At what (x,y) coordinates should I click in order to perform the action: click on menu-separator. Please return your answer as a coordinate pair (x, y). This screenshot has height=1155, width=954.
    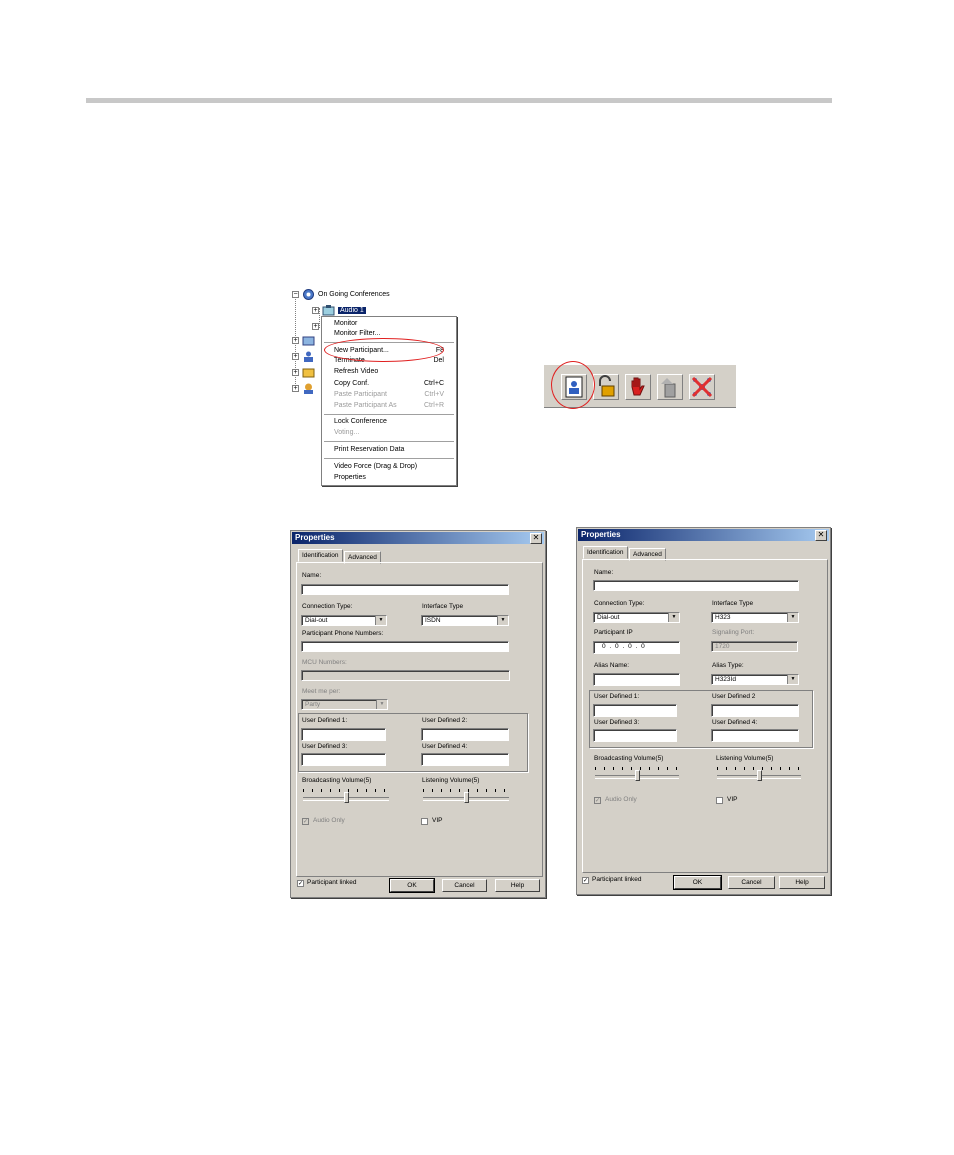
    Looking at the image, I should click on (389, 442).